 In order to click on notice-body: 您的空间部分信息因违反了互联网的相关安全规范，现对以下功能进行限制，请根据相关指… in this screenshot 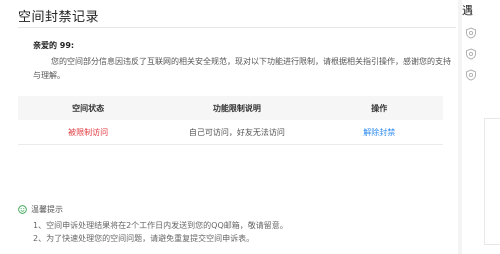, I will do `click(242, 68)`.